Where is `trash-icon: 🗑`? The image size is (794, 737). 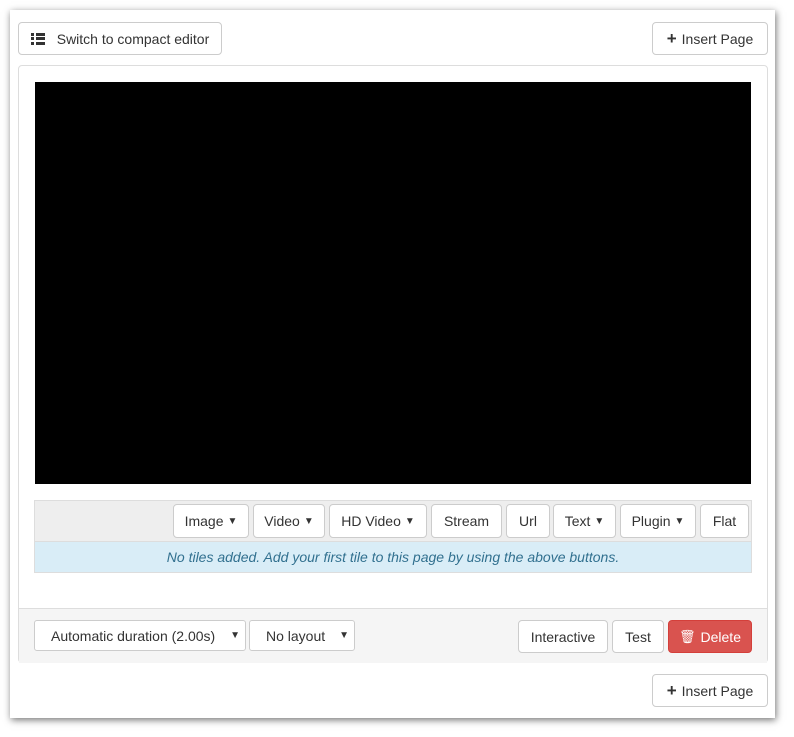
trash-icon: 🗑 is located at coordinates (687, 636).